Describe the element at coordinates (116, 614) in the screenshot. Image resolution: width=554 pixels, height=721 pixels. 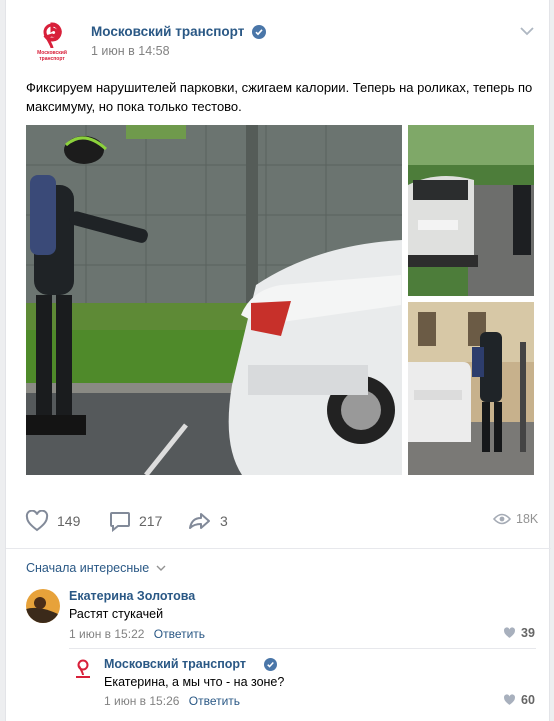
I see `comment-text: Растят стукачей` at that location.